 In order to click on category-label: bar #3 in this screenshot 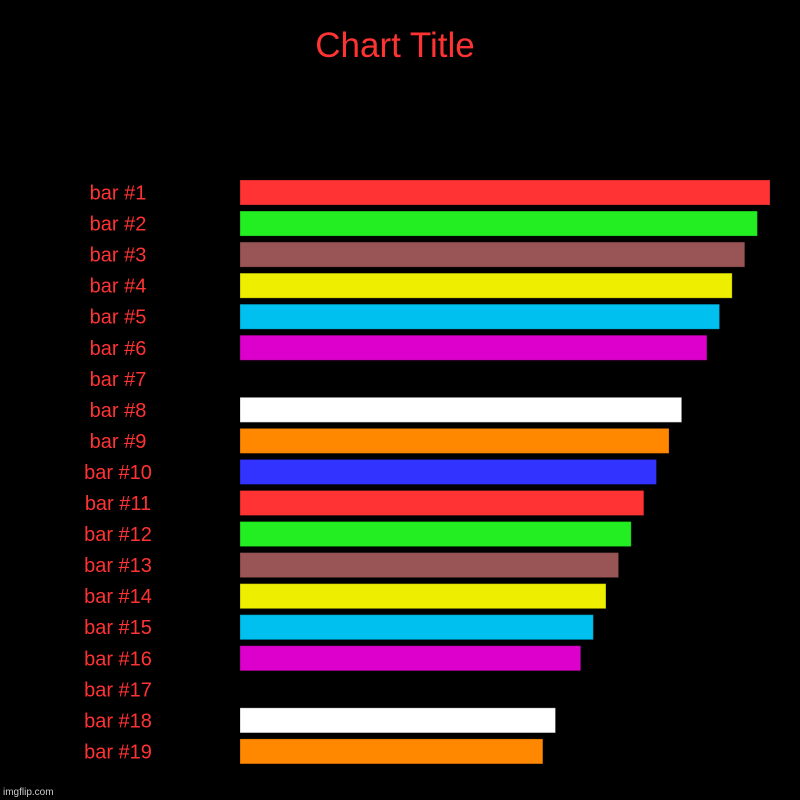, I will do `click(118, 256)`.